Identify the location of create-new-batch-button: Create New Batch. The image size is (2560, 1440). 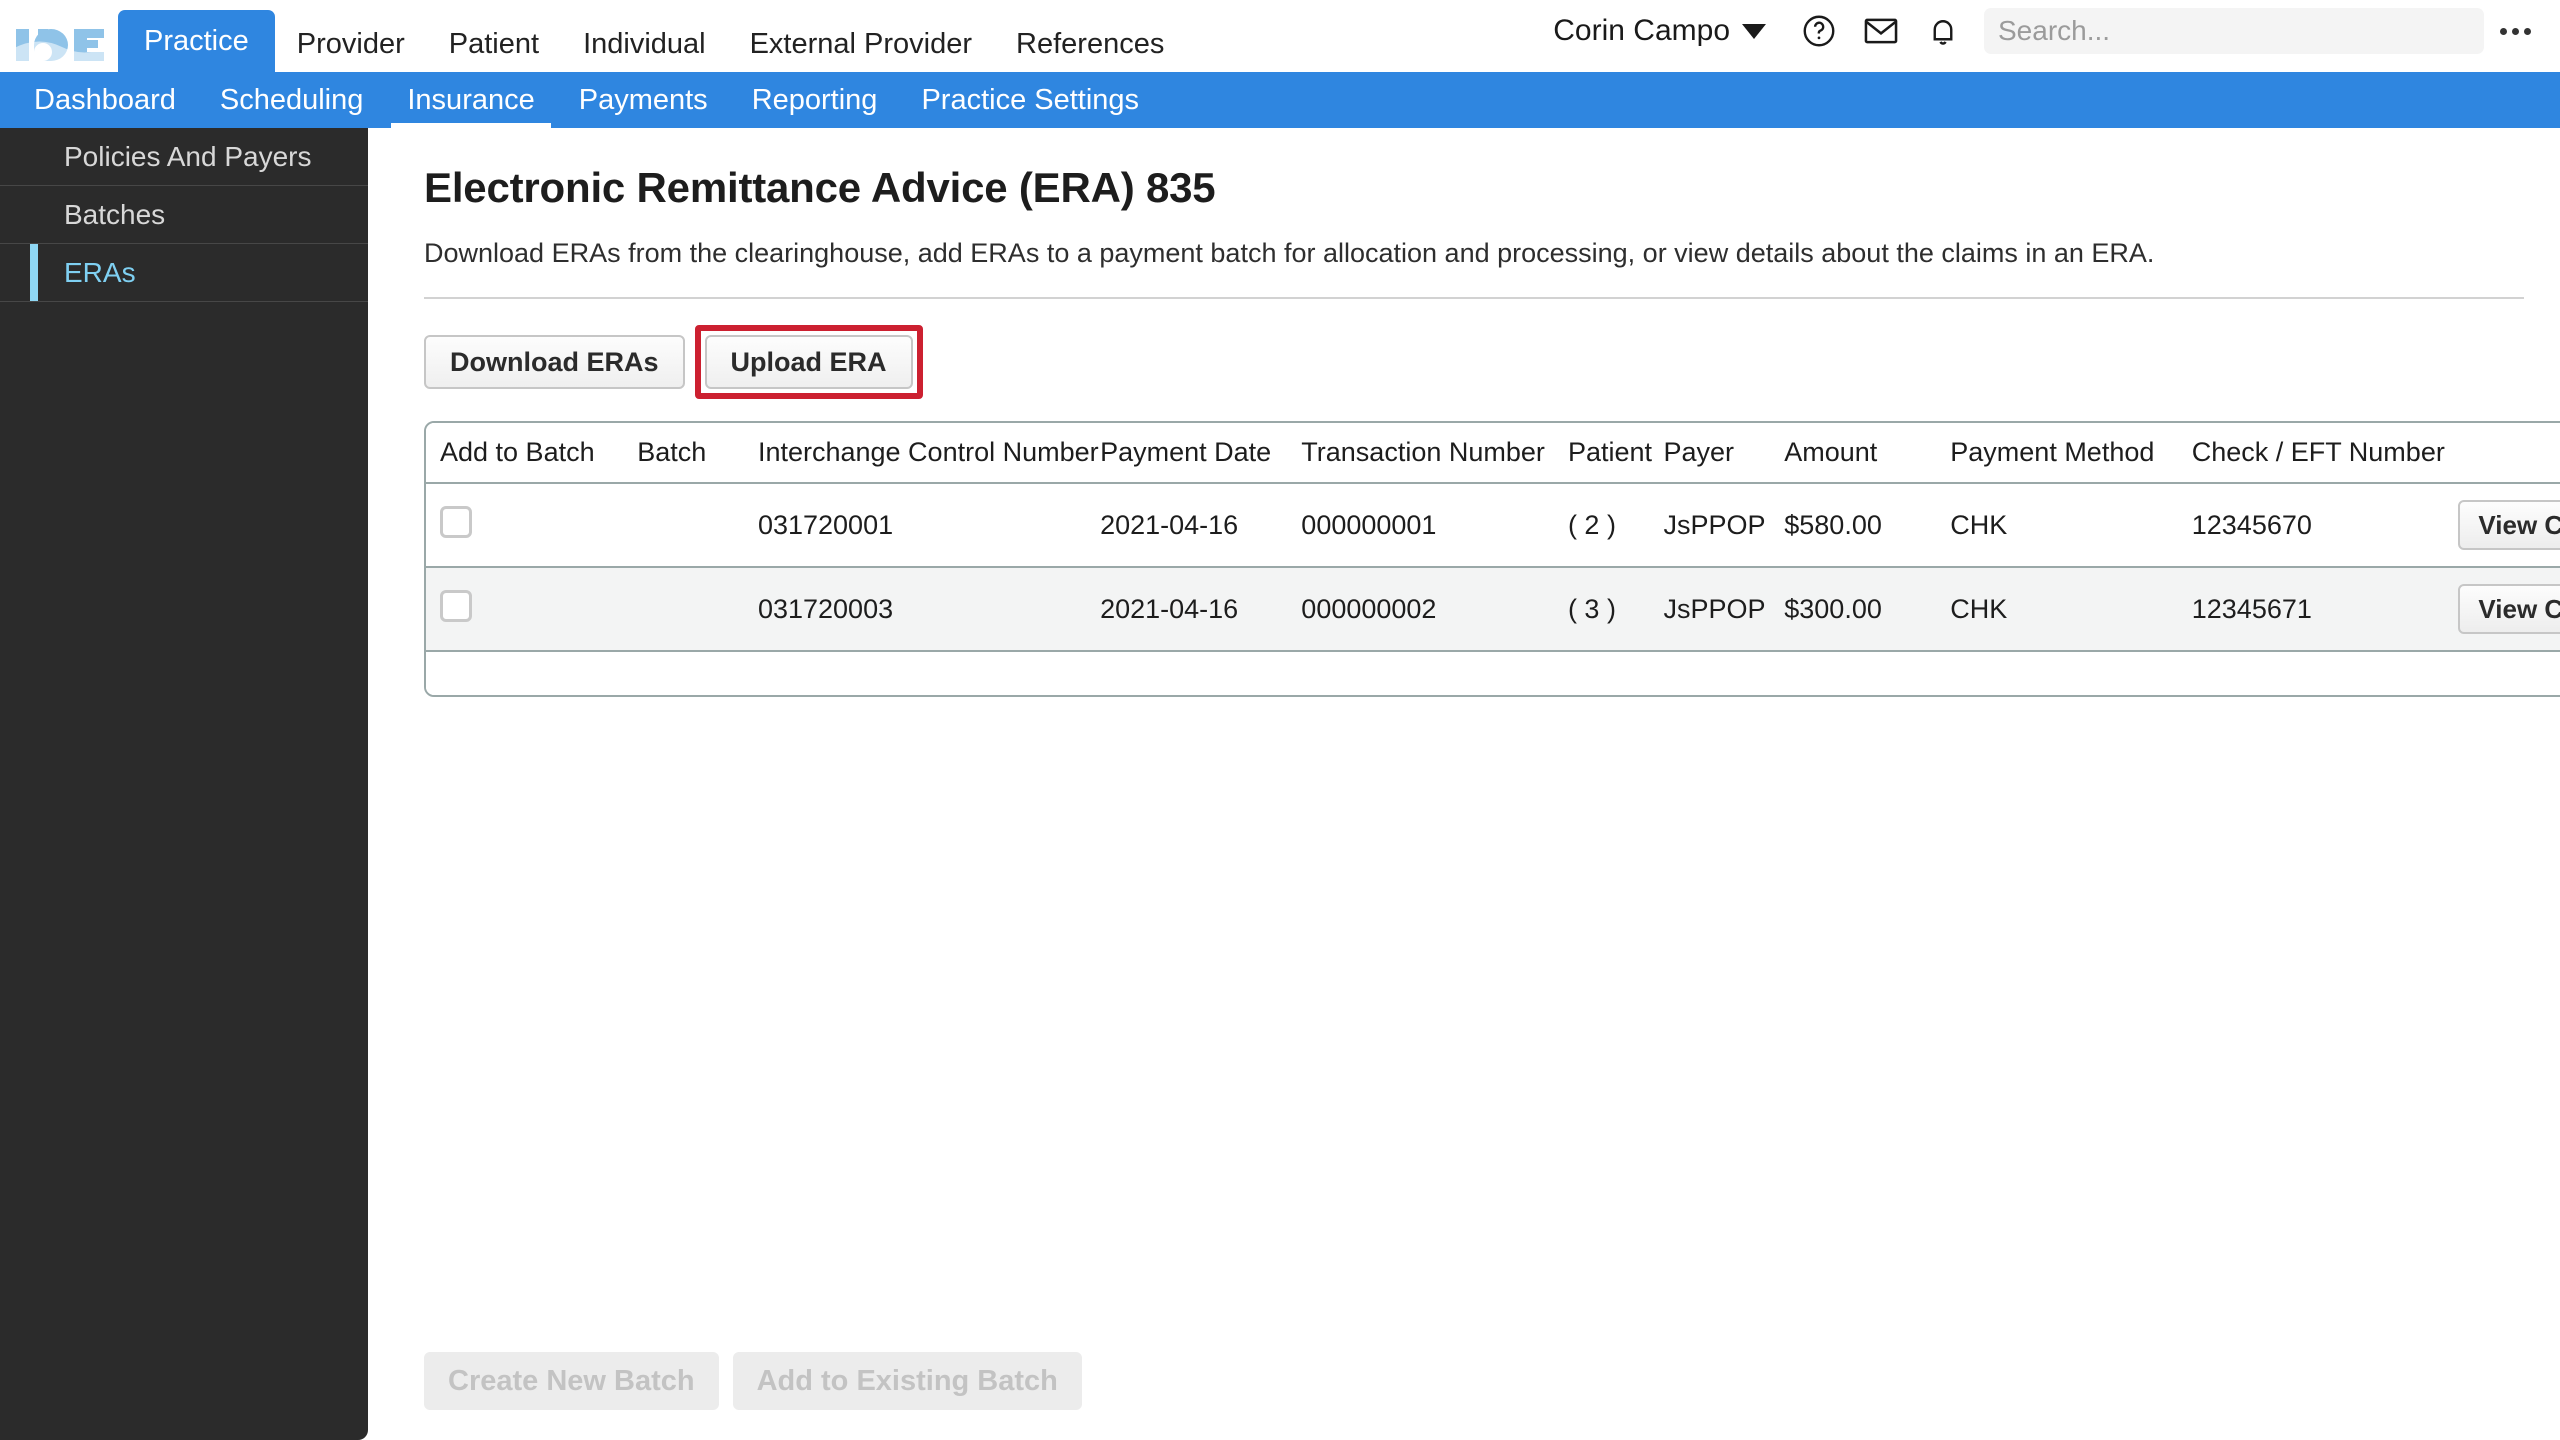
(571, 1381).